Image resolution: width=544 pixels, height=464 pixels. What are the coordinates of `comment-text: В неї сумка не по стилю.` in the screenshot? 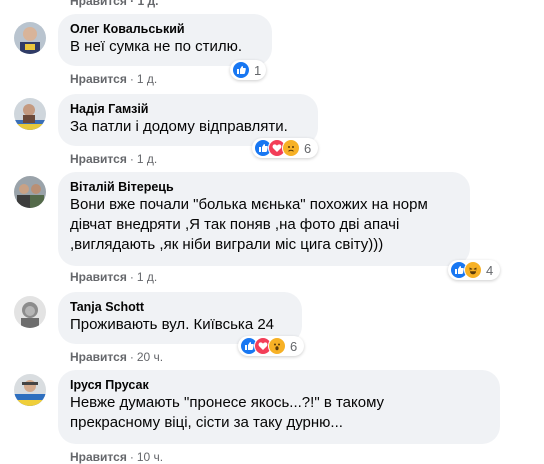 It's located at (156, 46).